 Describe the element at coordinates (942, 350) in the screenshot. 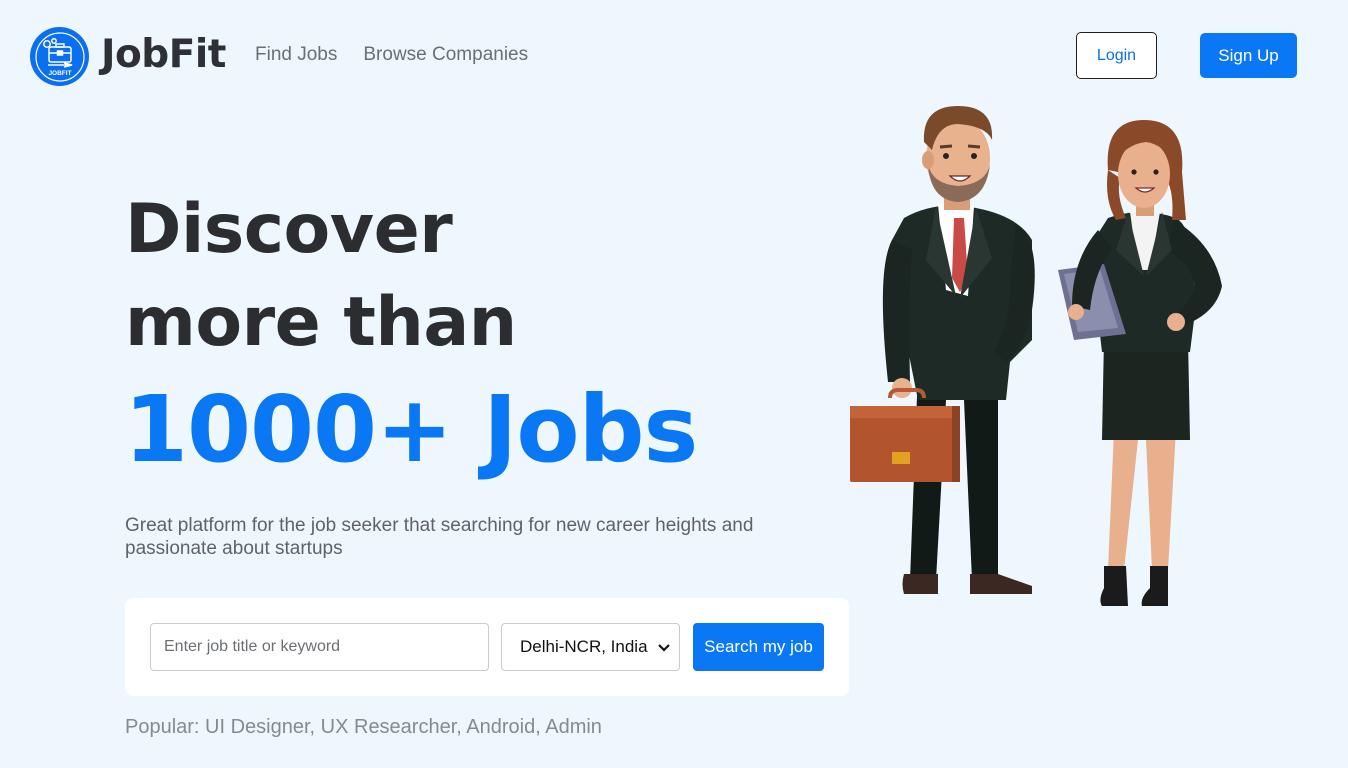

I see `businessman-figure` at that location.